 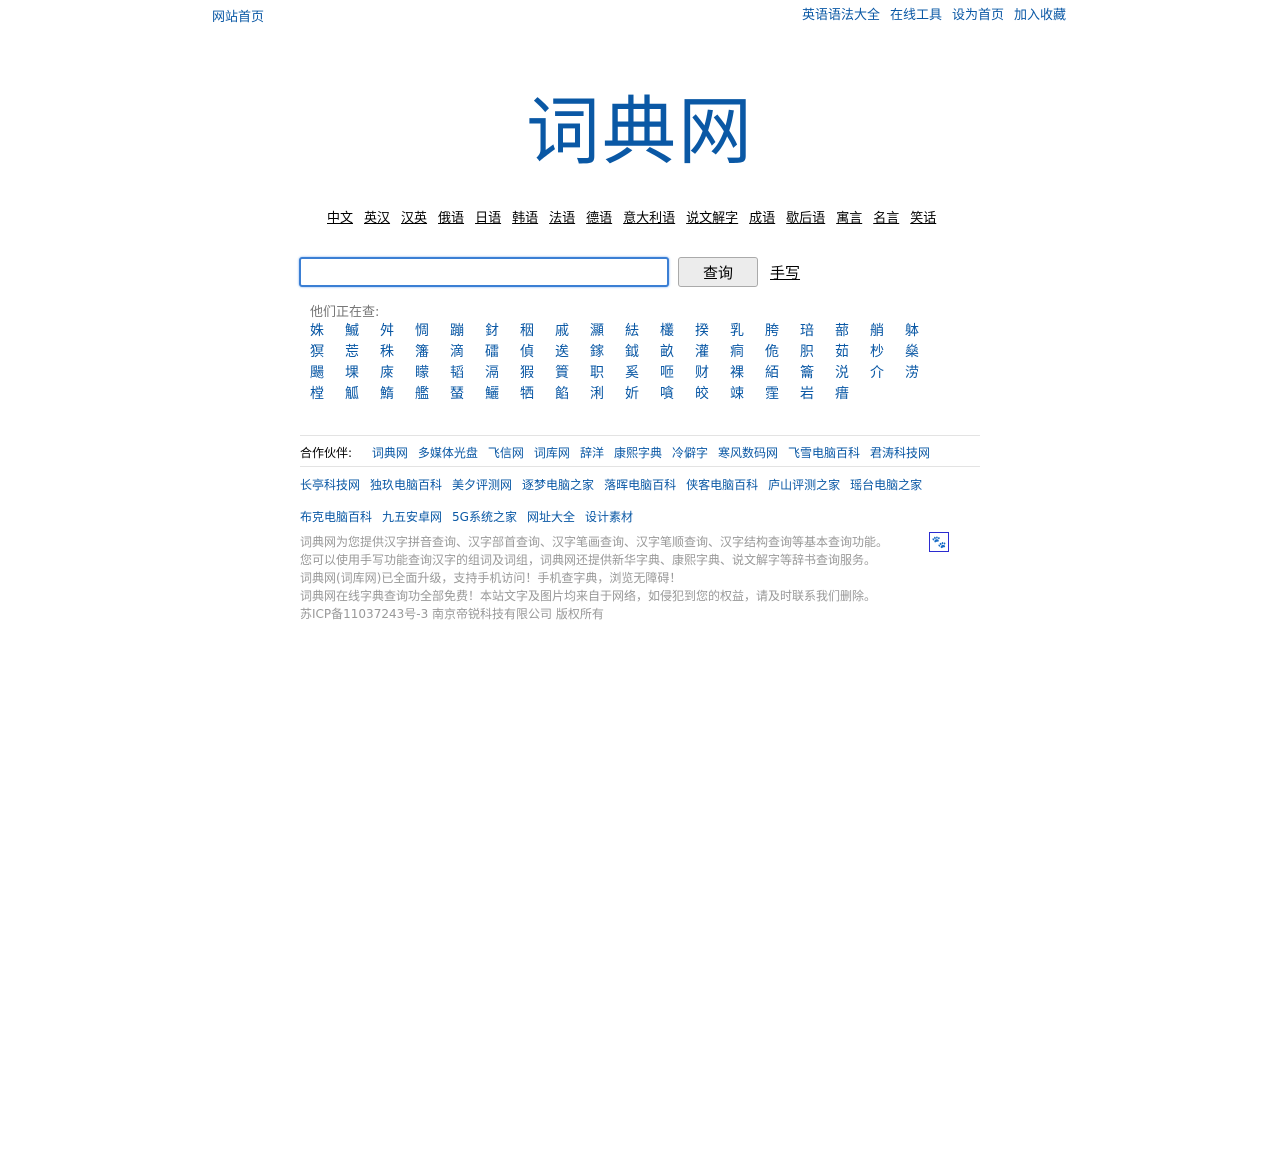 I want to click on partner-link: 君涛科技网, so click(x=900, y=453).